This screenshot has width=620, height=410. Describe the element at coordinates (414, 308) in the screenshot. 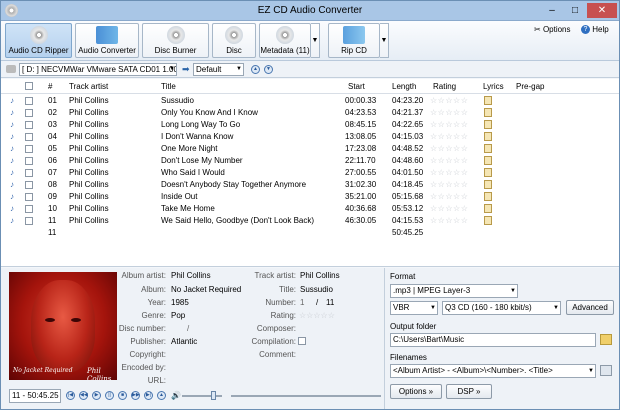

I see `bitrate-mode-select: VBR ▼` at that location.